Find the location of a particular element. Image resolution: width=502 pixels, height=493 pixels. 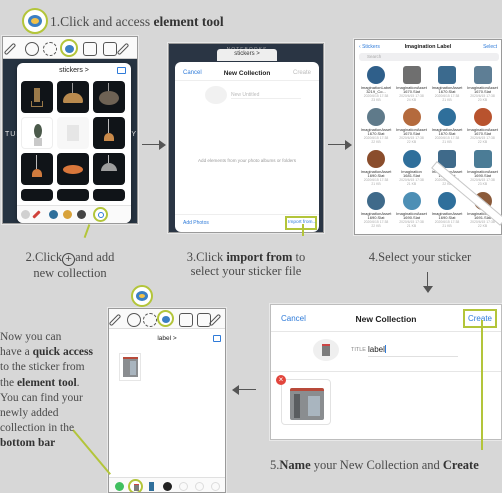

people-icon is located at coordinates (32, 49).